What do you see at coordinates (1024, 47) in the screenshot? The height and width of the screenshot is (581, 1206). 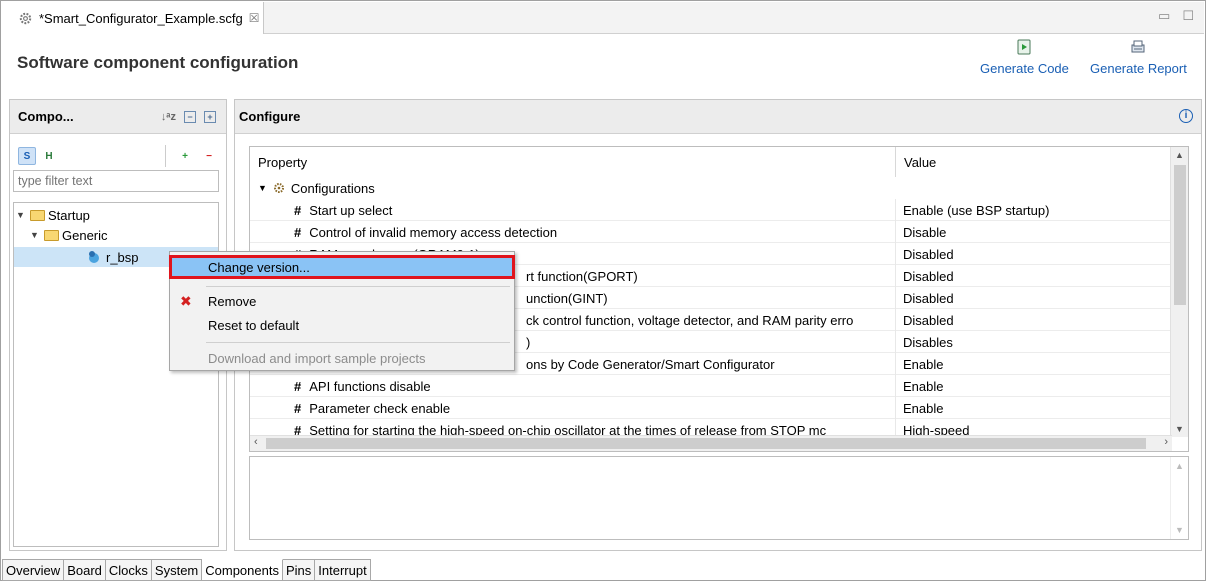 I see `generate-code-icon` at bounding box center [1024, 47].